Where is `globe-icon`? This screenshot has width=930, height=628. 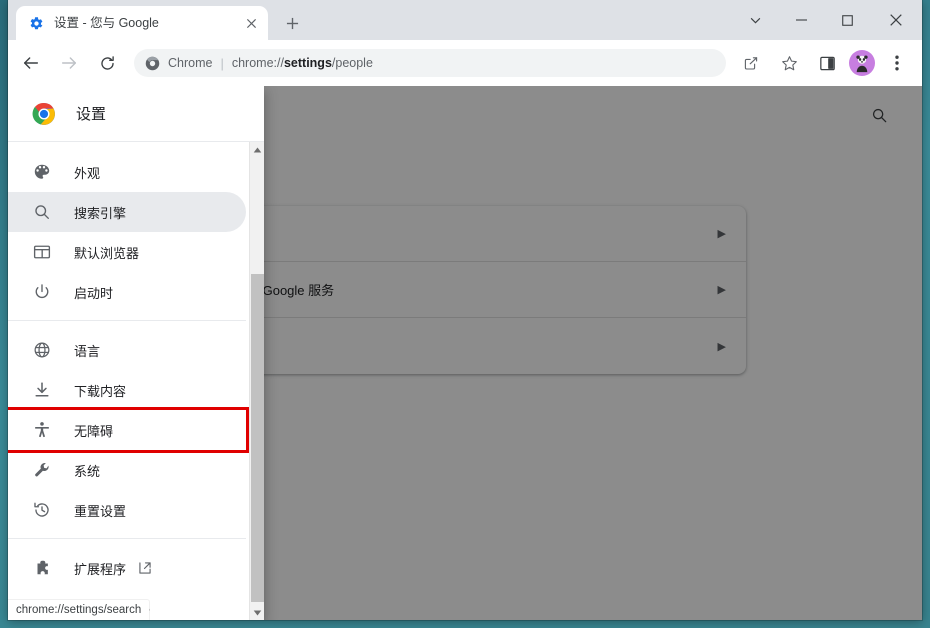
globe-icon is located at coordinates (42, 350).